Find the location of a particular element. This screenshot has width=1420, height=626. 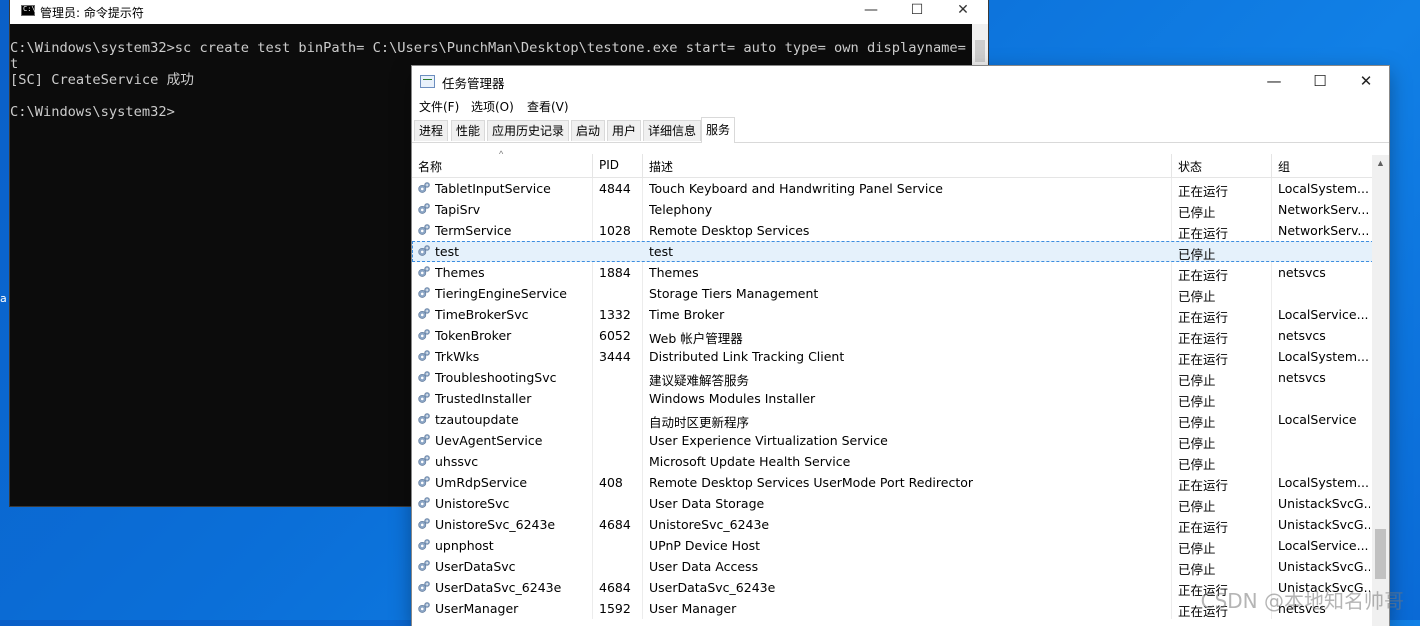

service-row: test test 已停止 is located at coordinates (900, 251).